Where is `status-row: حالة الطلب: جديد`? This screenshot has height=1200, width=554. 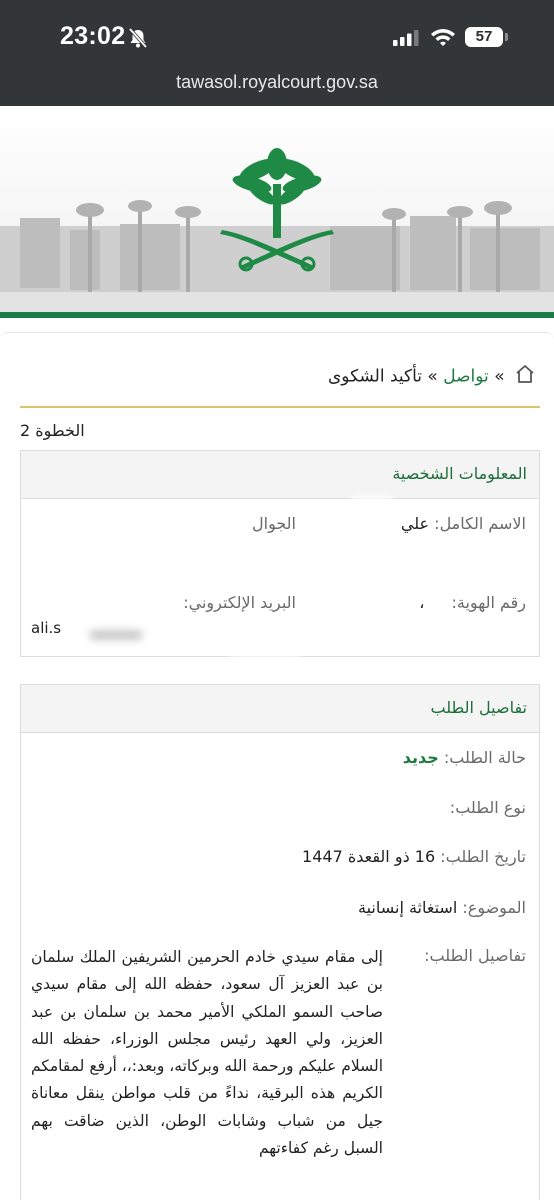
status-row: حالة الطلب: جديد is located at coordinates (464, 757).